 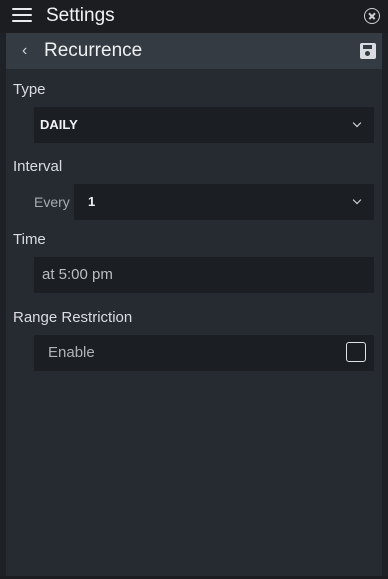 I want to click on page-header: ‹ Recurrence, so click(x=194, y=51).